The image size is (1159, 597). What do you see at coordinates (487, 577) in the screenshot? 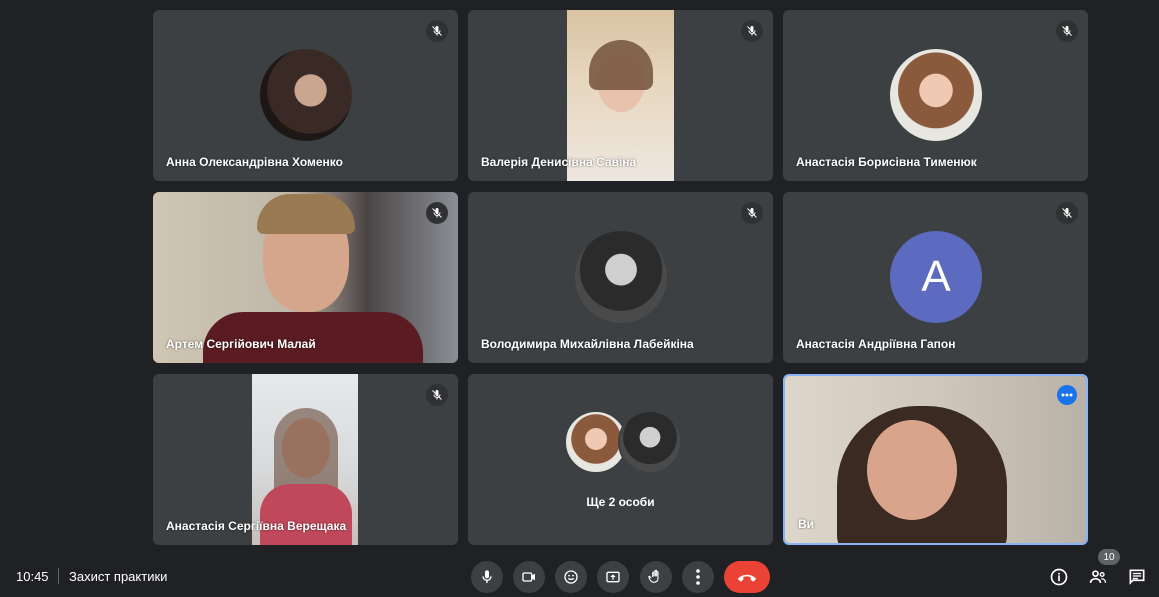
I see `microphone-icon` at bounding box center [487, 577].